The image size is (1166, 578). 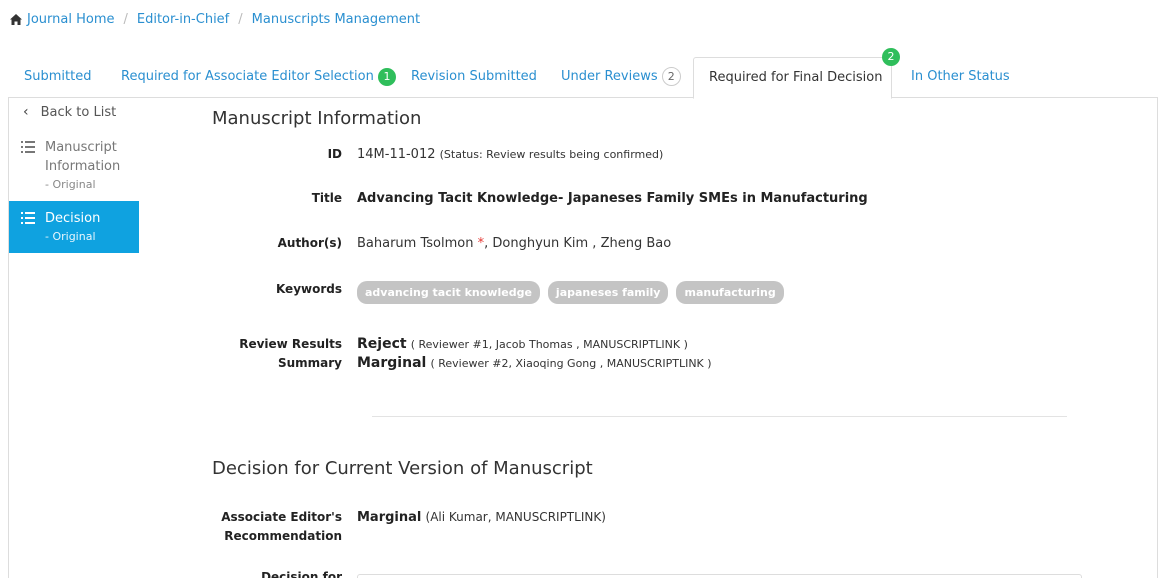 I want to click on tab-under-reviews: Under Reviews 2, so click(x=621, y=77).